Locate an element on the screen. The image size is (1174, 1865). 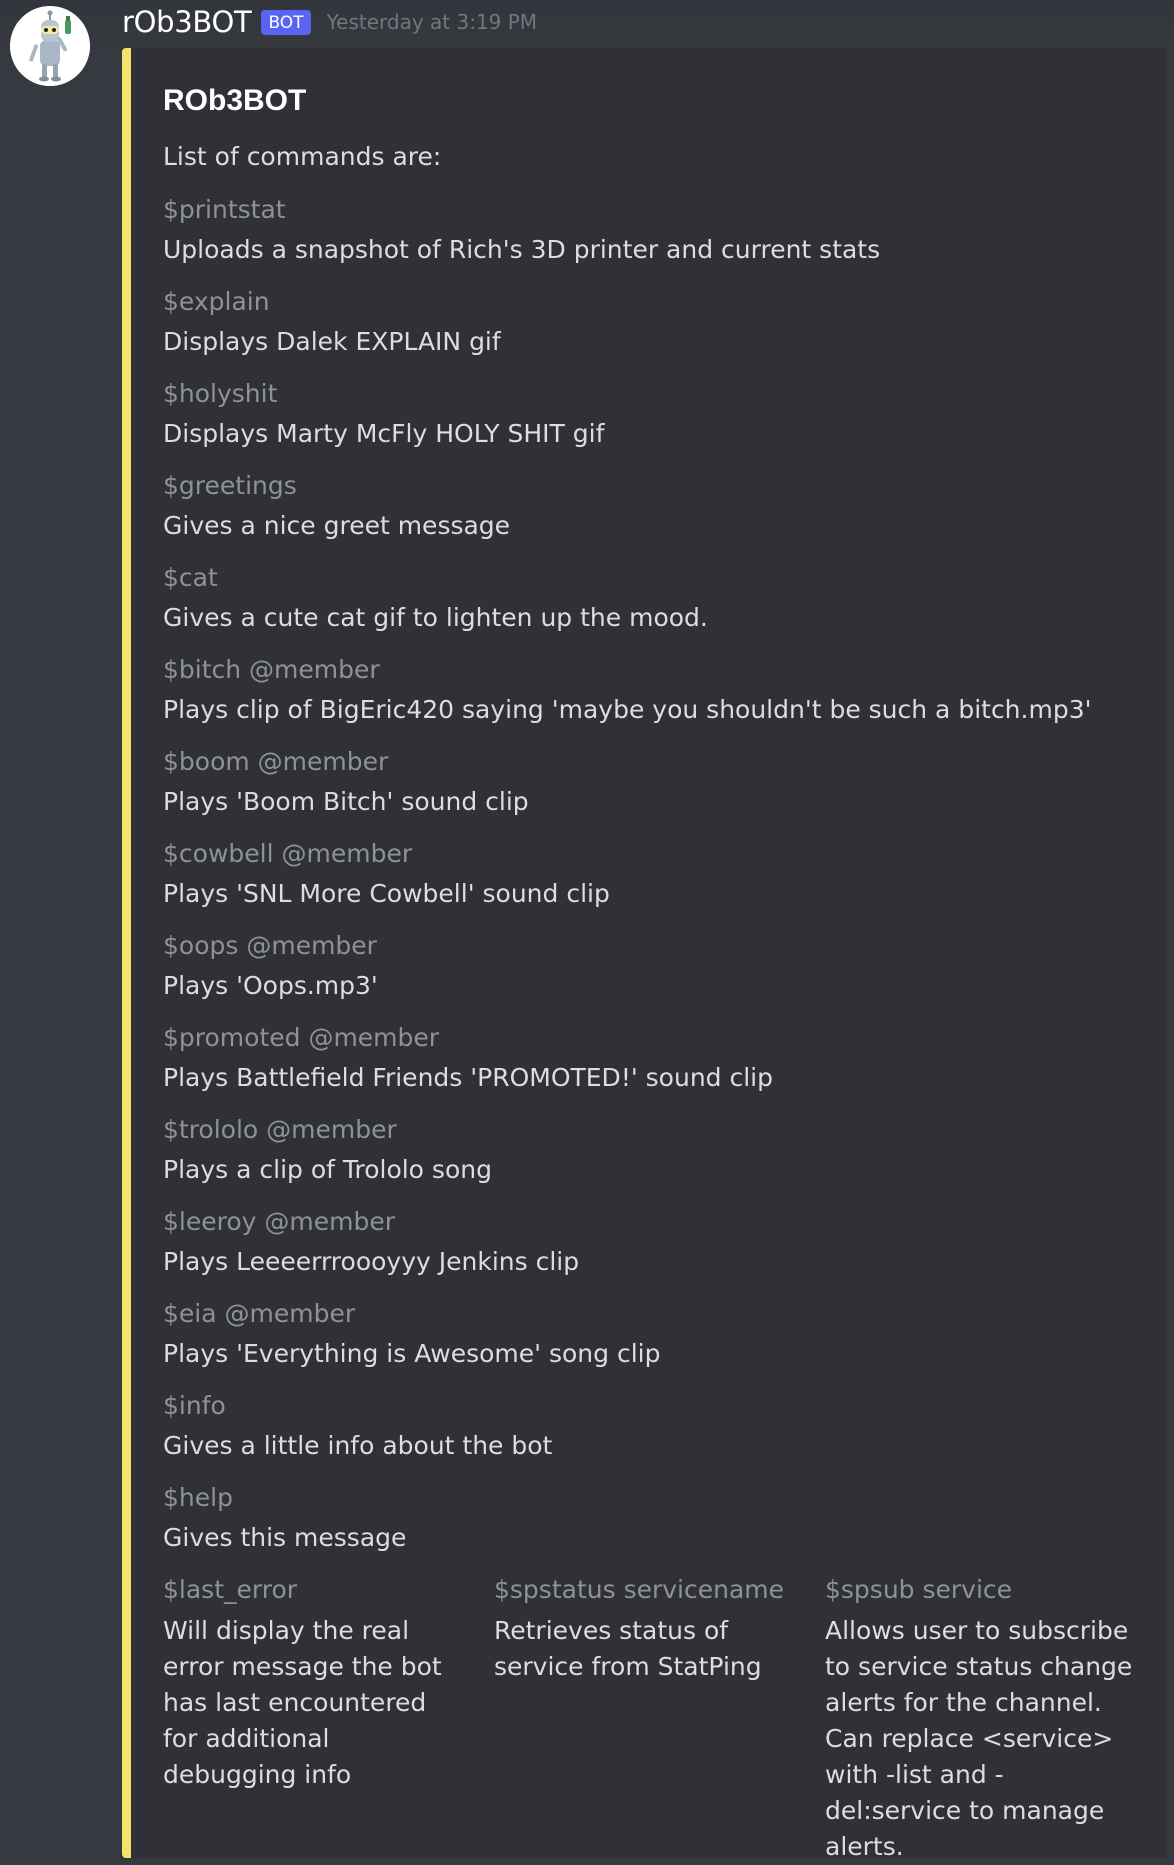
field-help: $help Gives this message is located at coordinates (638, 1518).